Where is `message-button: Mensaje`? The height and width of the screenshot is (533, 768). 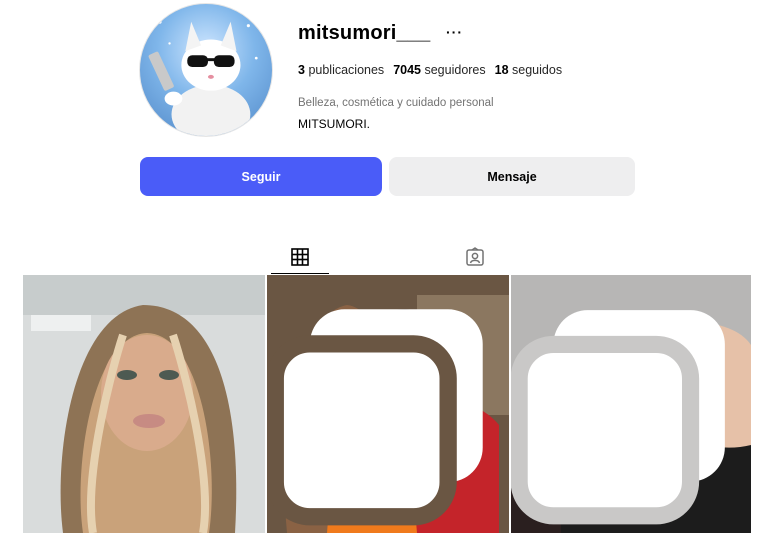
message-button: Mensaje is located at coordinates (512, 176).